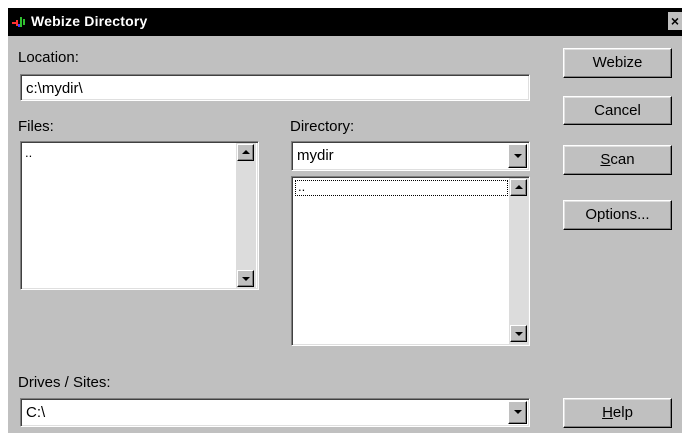  I want to click on files-item-parent: .., so click(28, 152).